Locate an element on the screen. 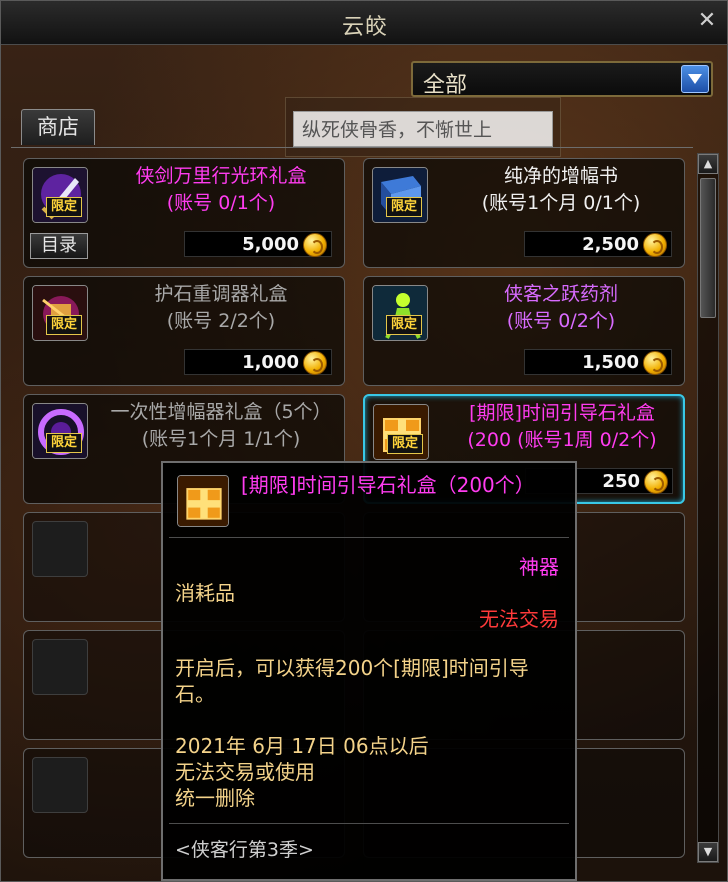 The image size is (728, 882). item-price: 1,500 is located at coordinates (610, 362).